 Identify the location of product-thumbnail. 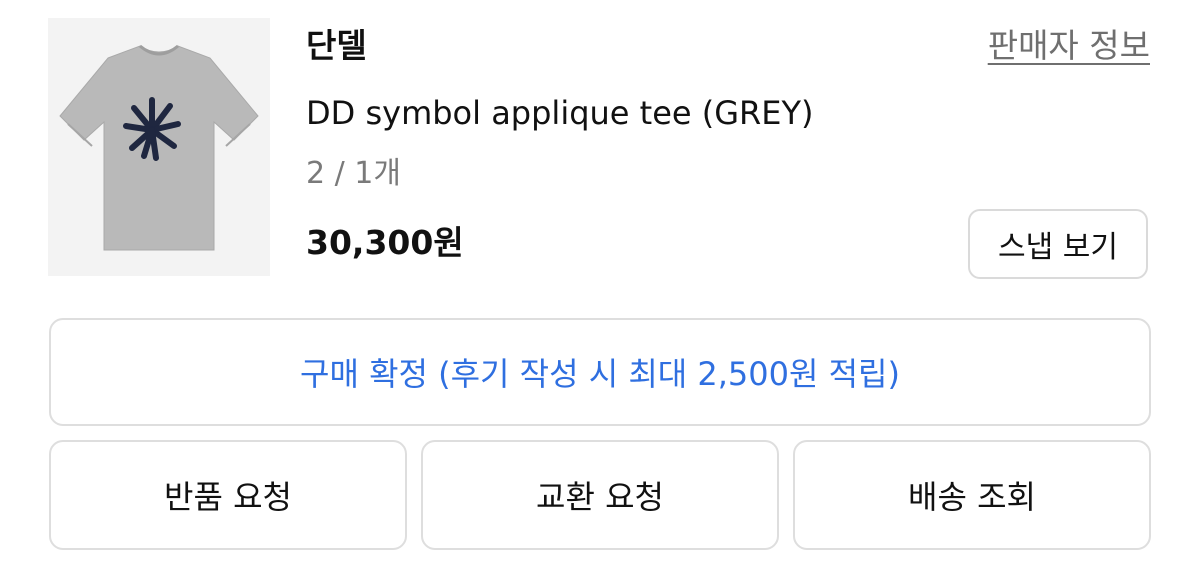
(159, 147).